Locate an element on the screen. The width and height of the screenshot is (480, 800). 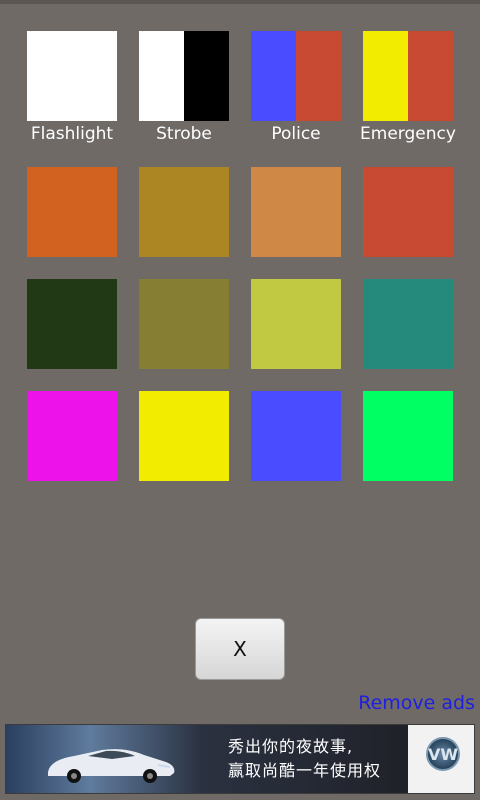
ad-text-line-2: 赢取尚酷一年使用权 is located at coordinates (305, 770).